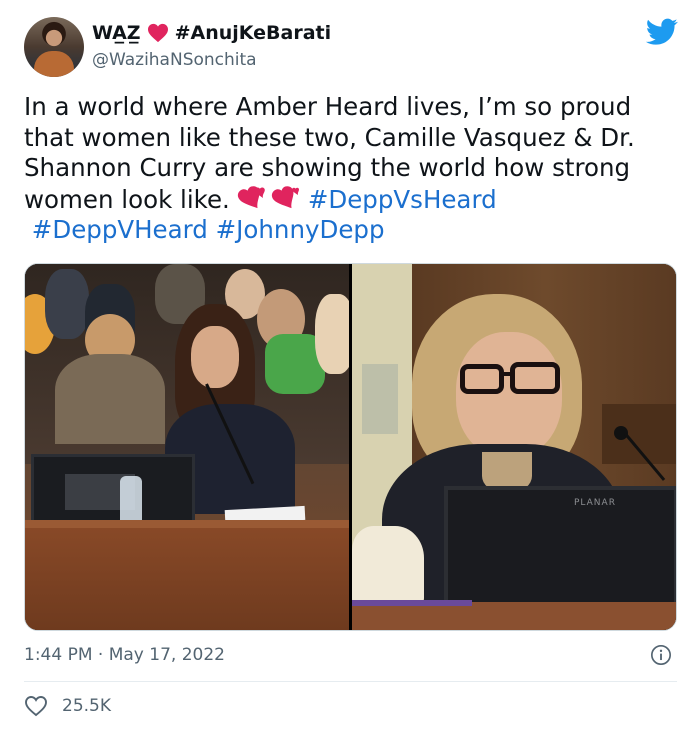 The width and height of the screenshot is (700, 733). I want to click on tweet-line-4: women look like. #DeppVsHeard, so click(354, 200).